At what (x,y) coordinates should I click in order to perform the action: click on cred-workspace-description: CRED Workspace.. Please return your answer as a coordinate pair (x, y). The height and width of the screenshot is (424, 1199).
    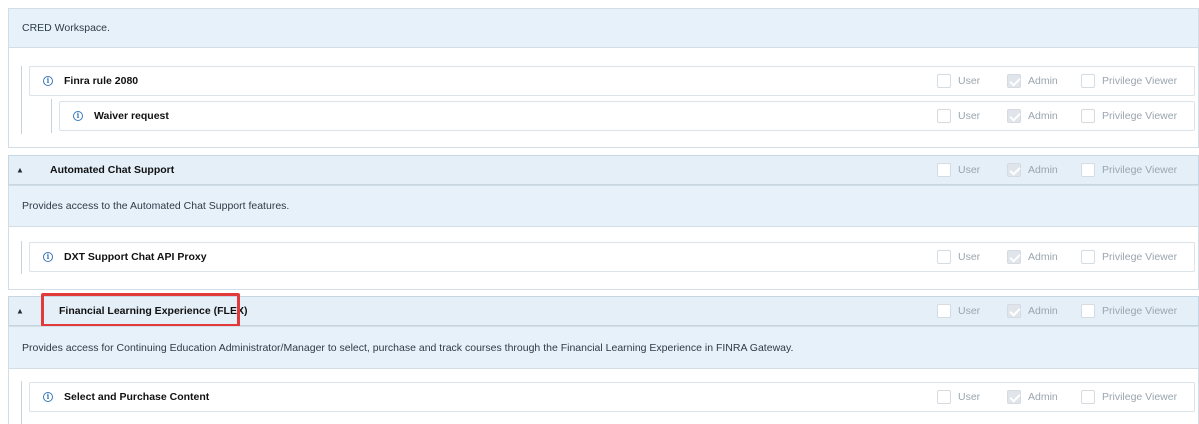
    Looking at the image, I should click on (66, 28).